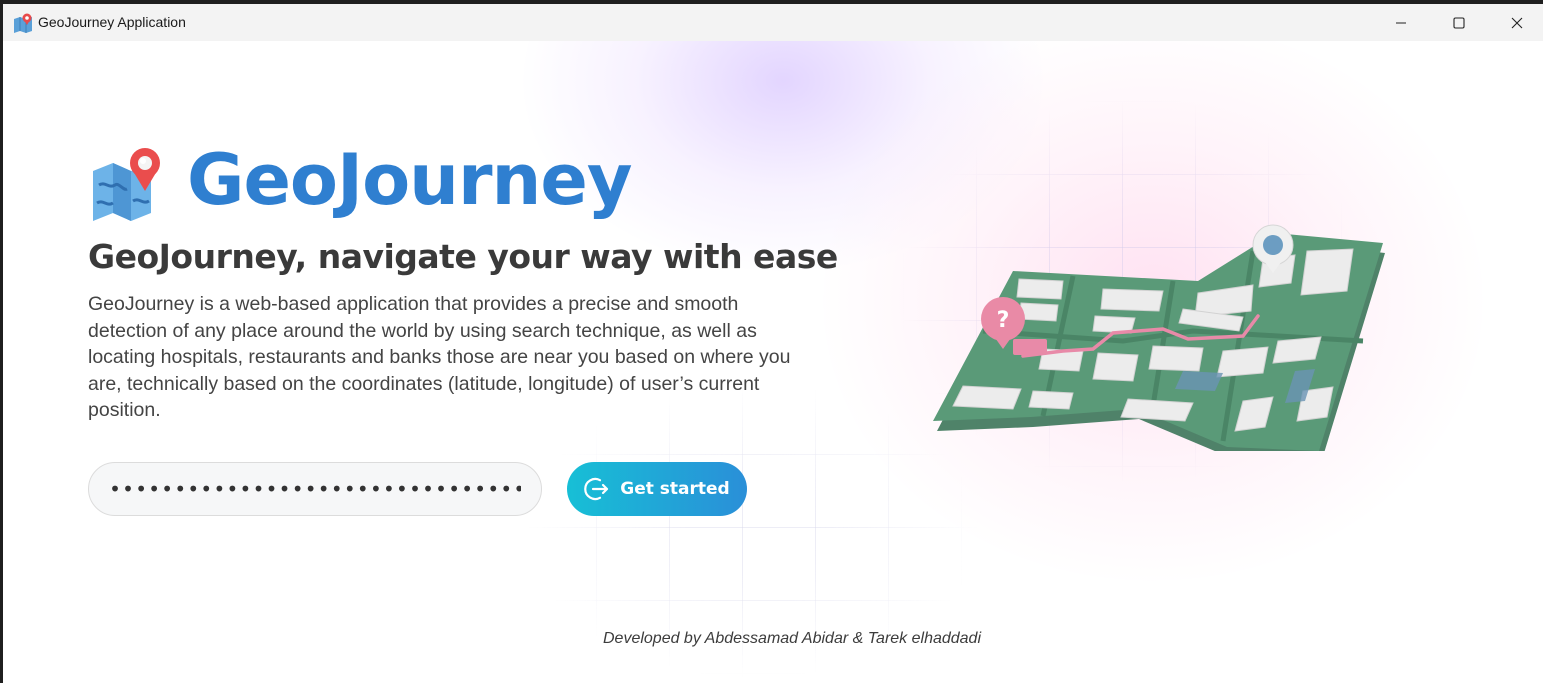  What do you see at coordinates (596, 489) in the screenshot?
I see `login-arrow-icon` at bounding box center [596, 489].